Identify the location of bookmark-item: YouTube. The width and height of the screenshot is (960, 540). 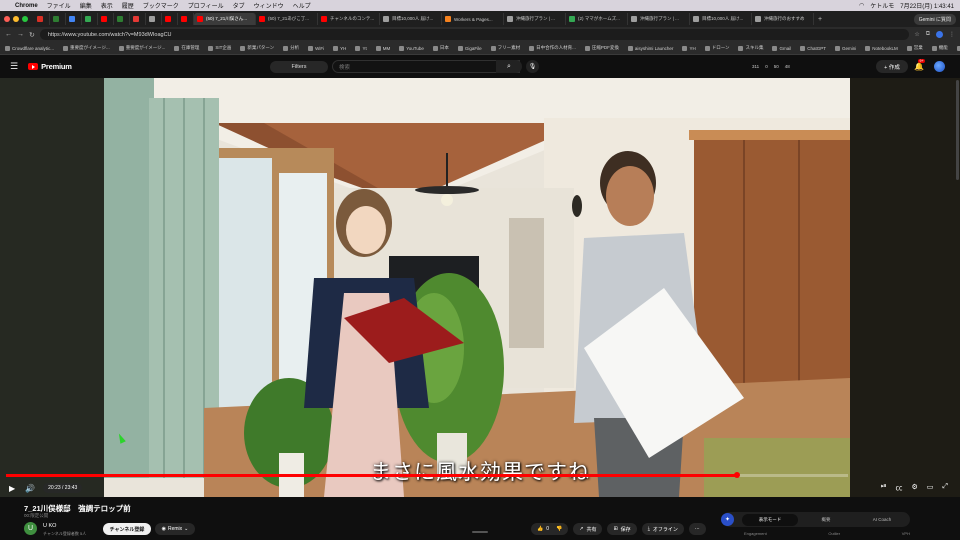
(411, 48).